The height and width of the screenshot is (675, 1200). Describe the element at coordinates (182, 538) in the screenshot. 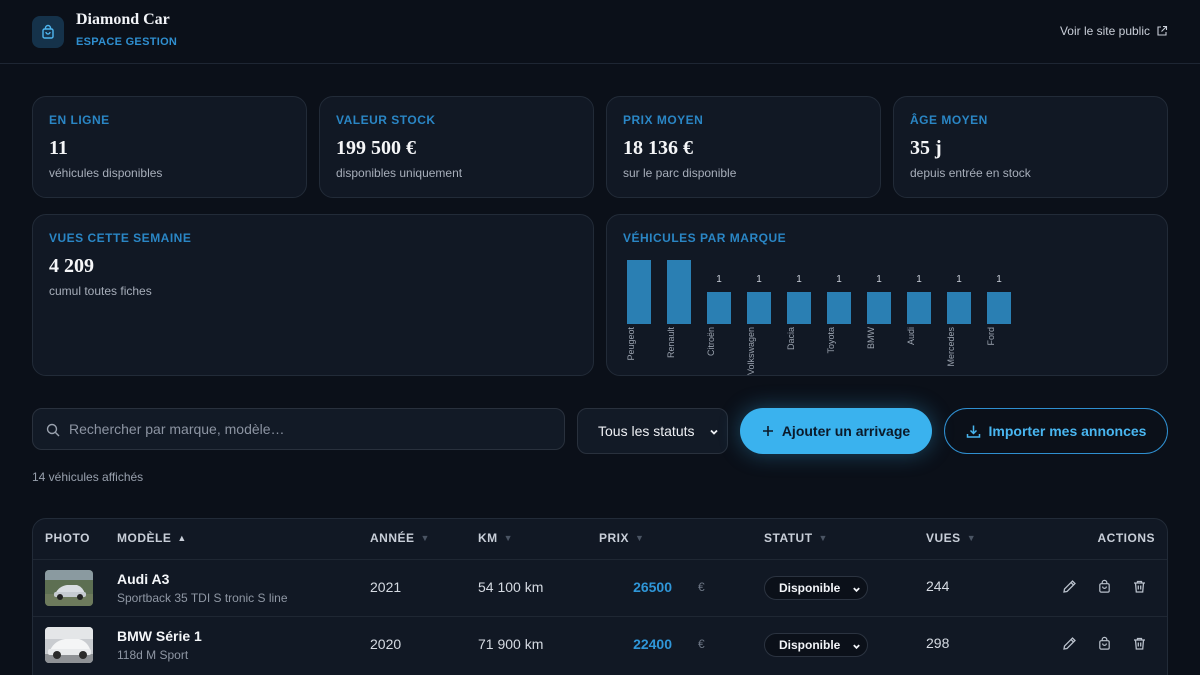

I see `sort-asc-icon: ▲` at that location.